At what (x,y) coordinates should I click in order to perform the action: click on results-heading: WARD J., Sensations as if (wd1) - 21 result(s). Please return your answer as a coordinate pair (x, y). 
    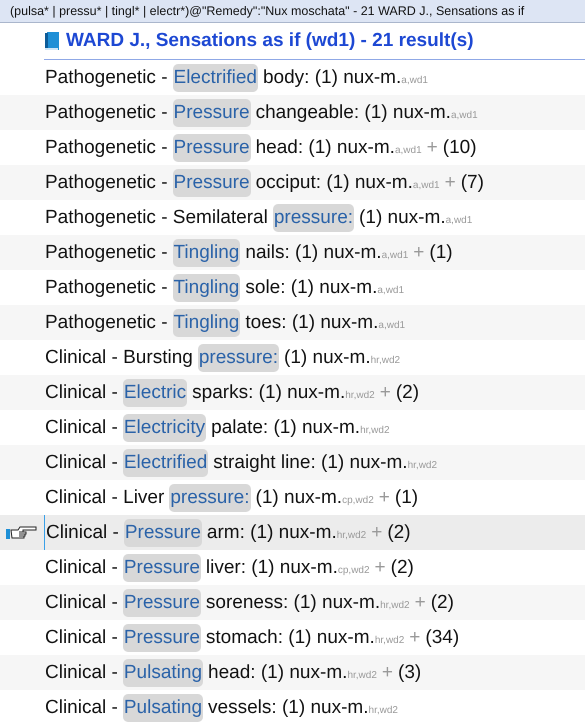
    Looking at the image, I should click on (270, 41).